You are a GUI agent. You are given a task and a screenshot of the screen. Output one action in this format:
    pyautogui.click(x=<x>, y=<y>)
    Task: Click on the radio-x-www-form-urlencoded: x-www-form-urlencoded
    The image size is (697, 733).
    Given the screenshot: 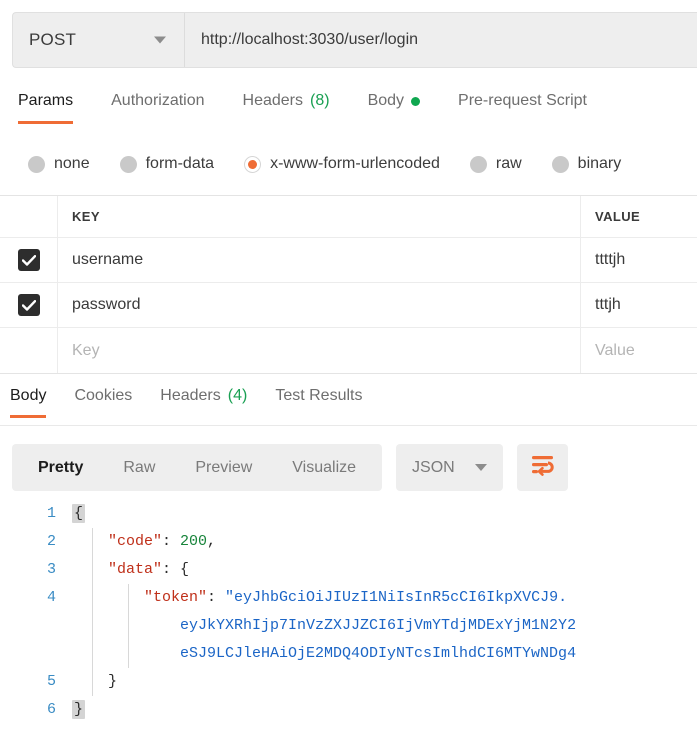 What is the action you would take?
    pyautogui.click(x=342, y=164)
    